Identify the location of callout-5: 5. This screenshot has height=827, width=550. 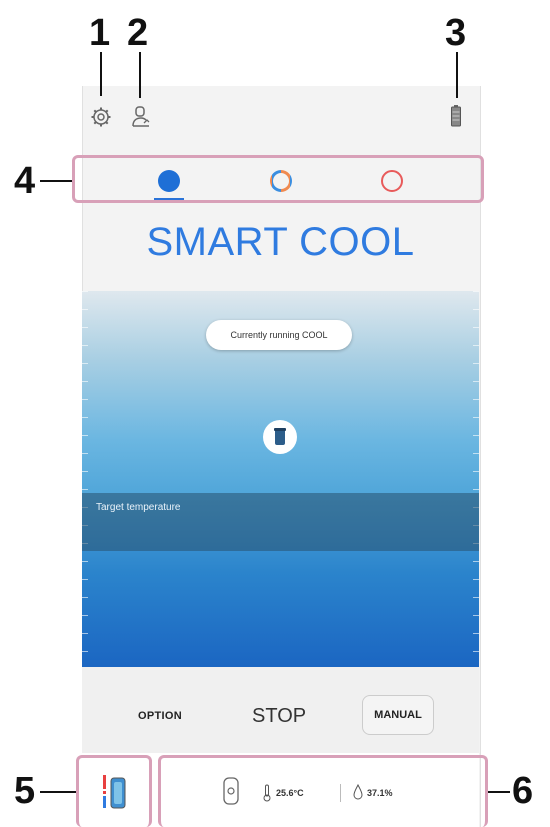
(25, 791).